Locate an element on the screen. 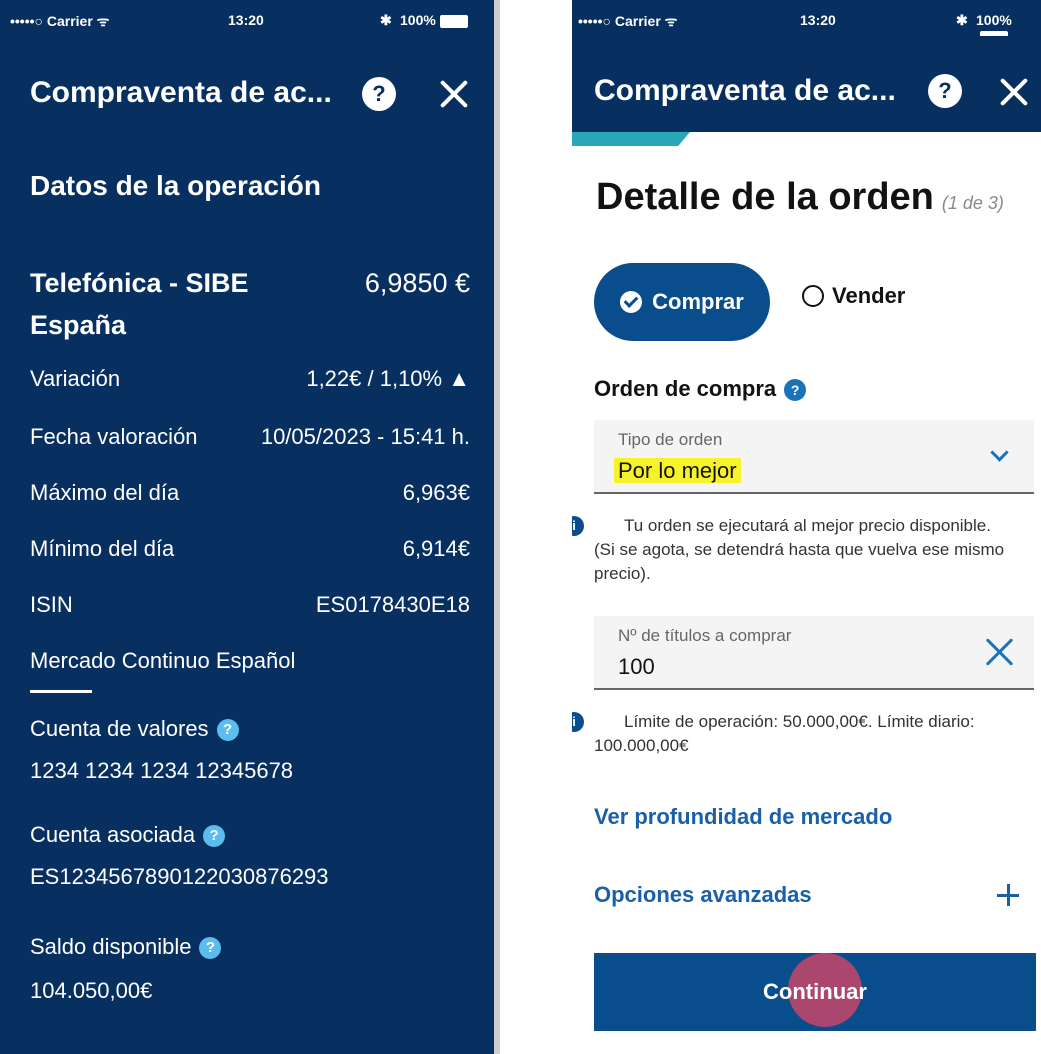 This screenshot has width=1041, height=1054. cuenta-valores-label: Cuenta de valores? is located at coordinates (134, 729).